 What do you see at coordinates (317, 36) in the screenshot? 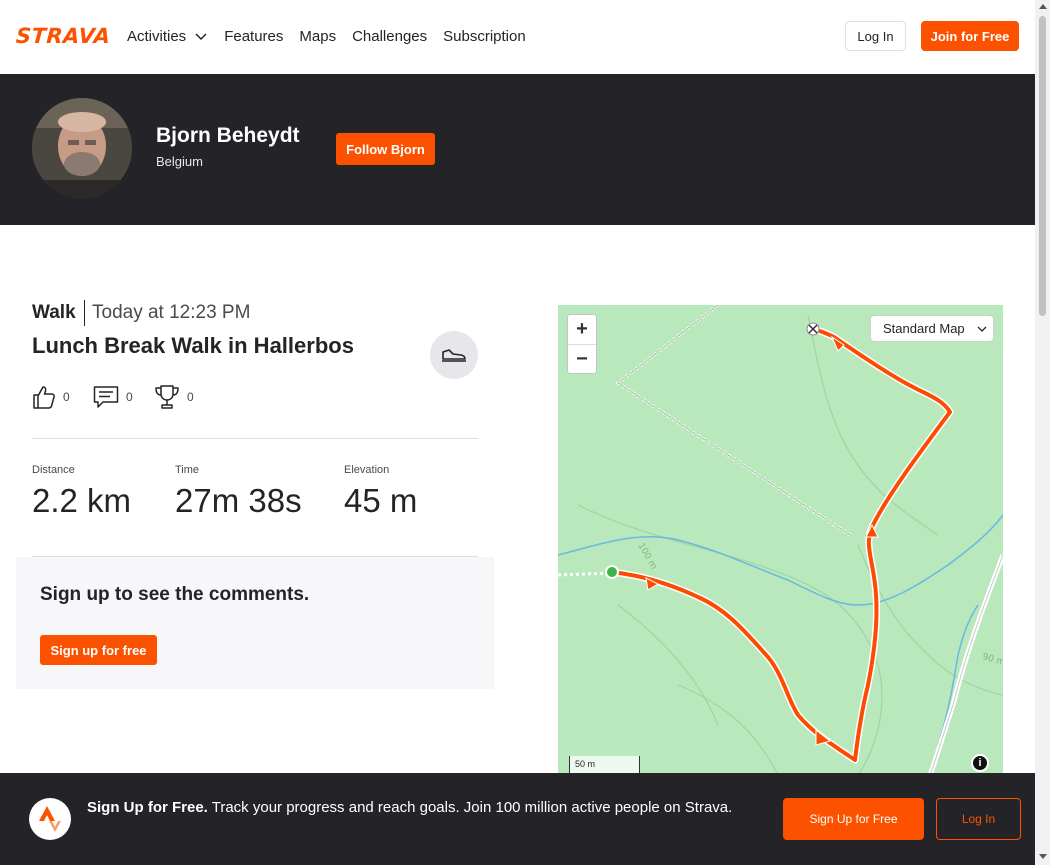
I see `nav-maps: Maps` at bounding box center [317, 36].